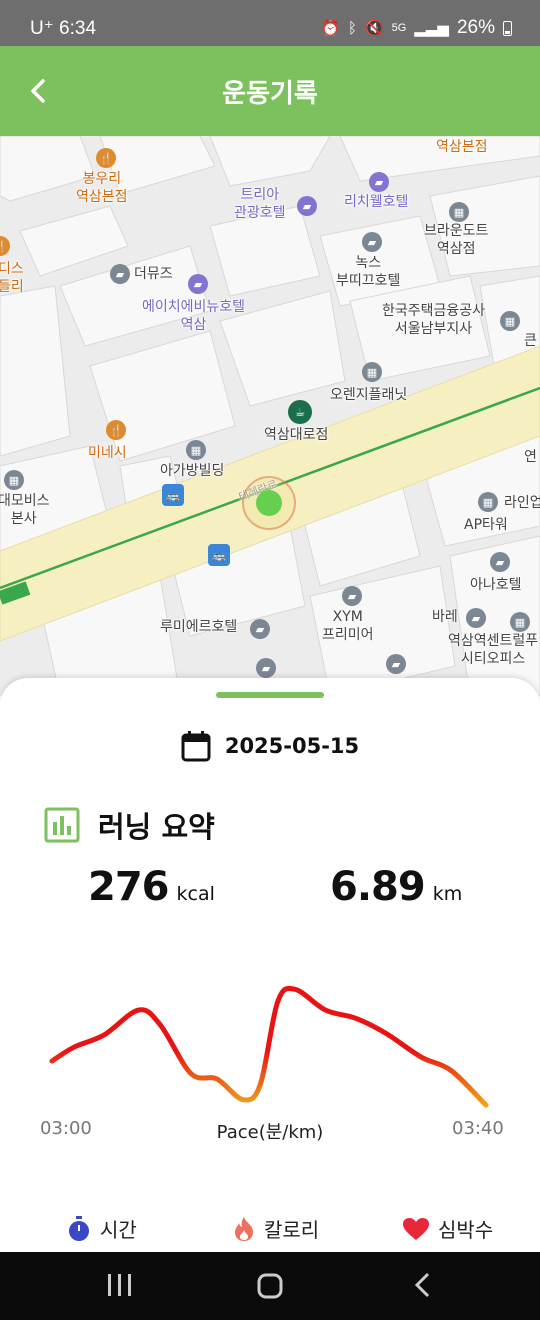  I want to click on page-title: 운동기록, so click(270, 94).